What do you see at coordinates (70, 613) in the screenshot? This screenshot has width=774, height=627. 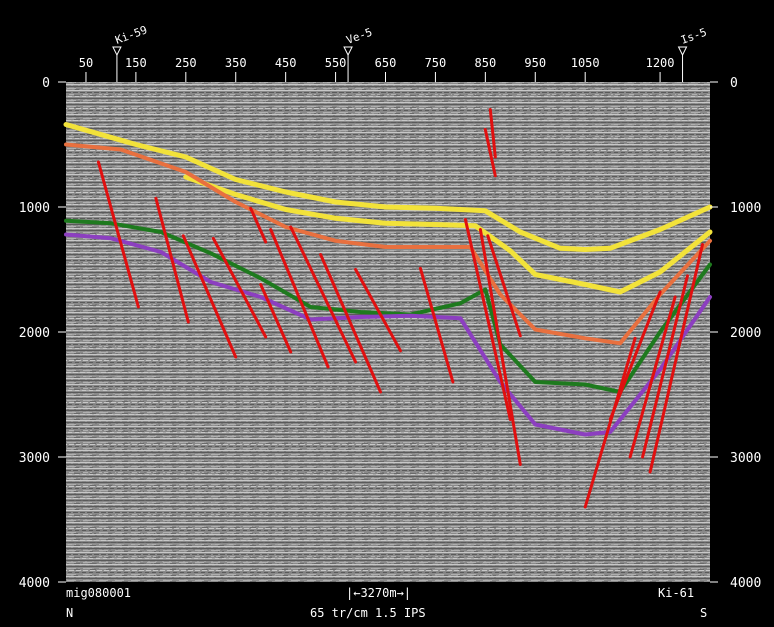 I see `direction-left: N` at bounding box center [70, 613].